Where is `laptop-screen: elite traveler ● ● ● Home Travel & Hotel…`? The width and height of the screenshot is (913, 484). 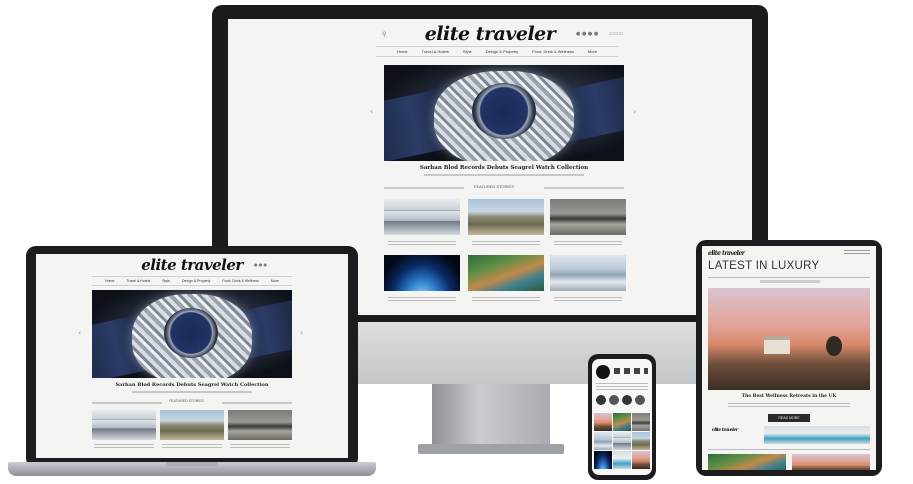 laptop-screen: elite traveler ● ● ● Home Travel & Hotel… is located at coordinates (192, 356).